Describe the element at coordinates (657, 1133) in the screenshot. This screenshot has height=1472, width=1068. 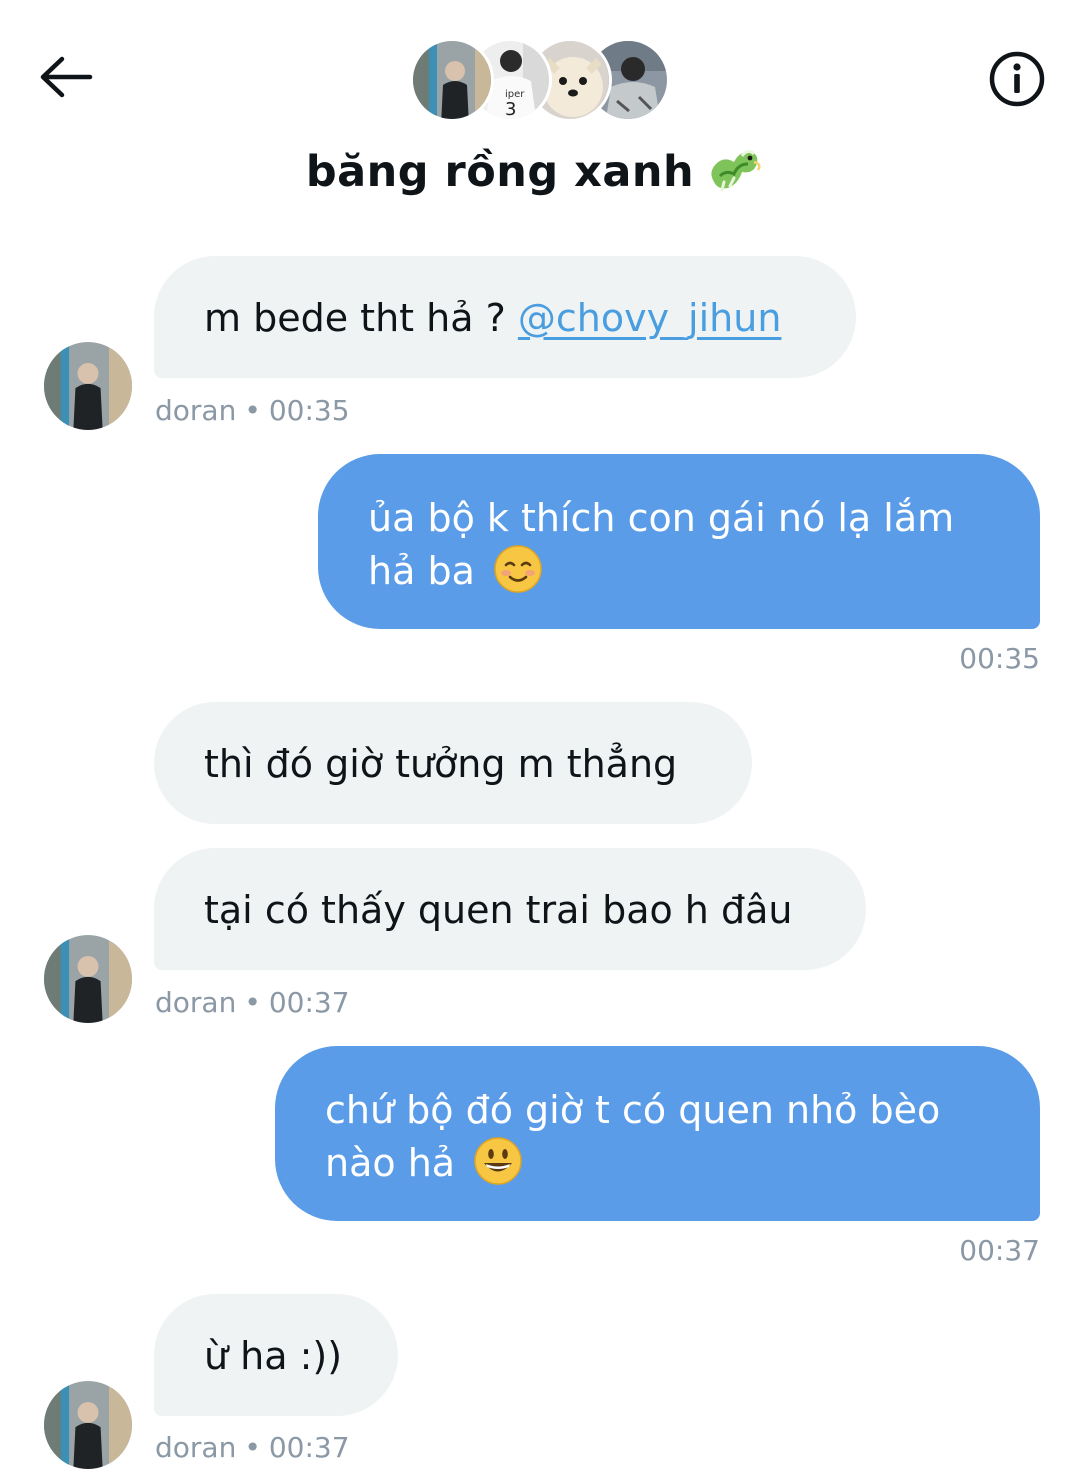
I see `message-bubble-outgoing: chứ bộ đó giờ t có quen nhỏ bèo nào hả` at that location.